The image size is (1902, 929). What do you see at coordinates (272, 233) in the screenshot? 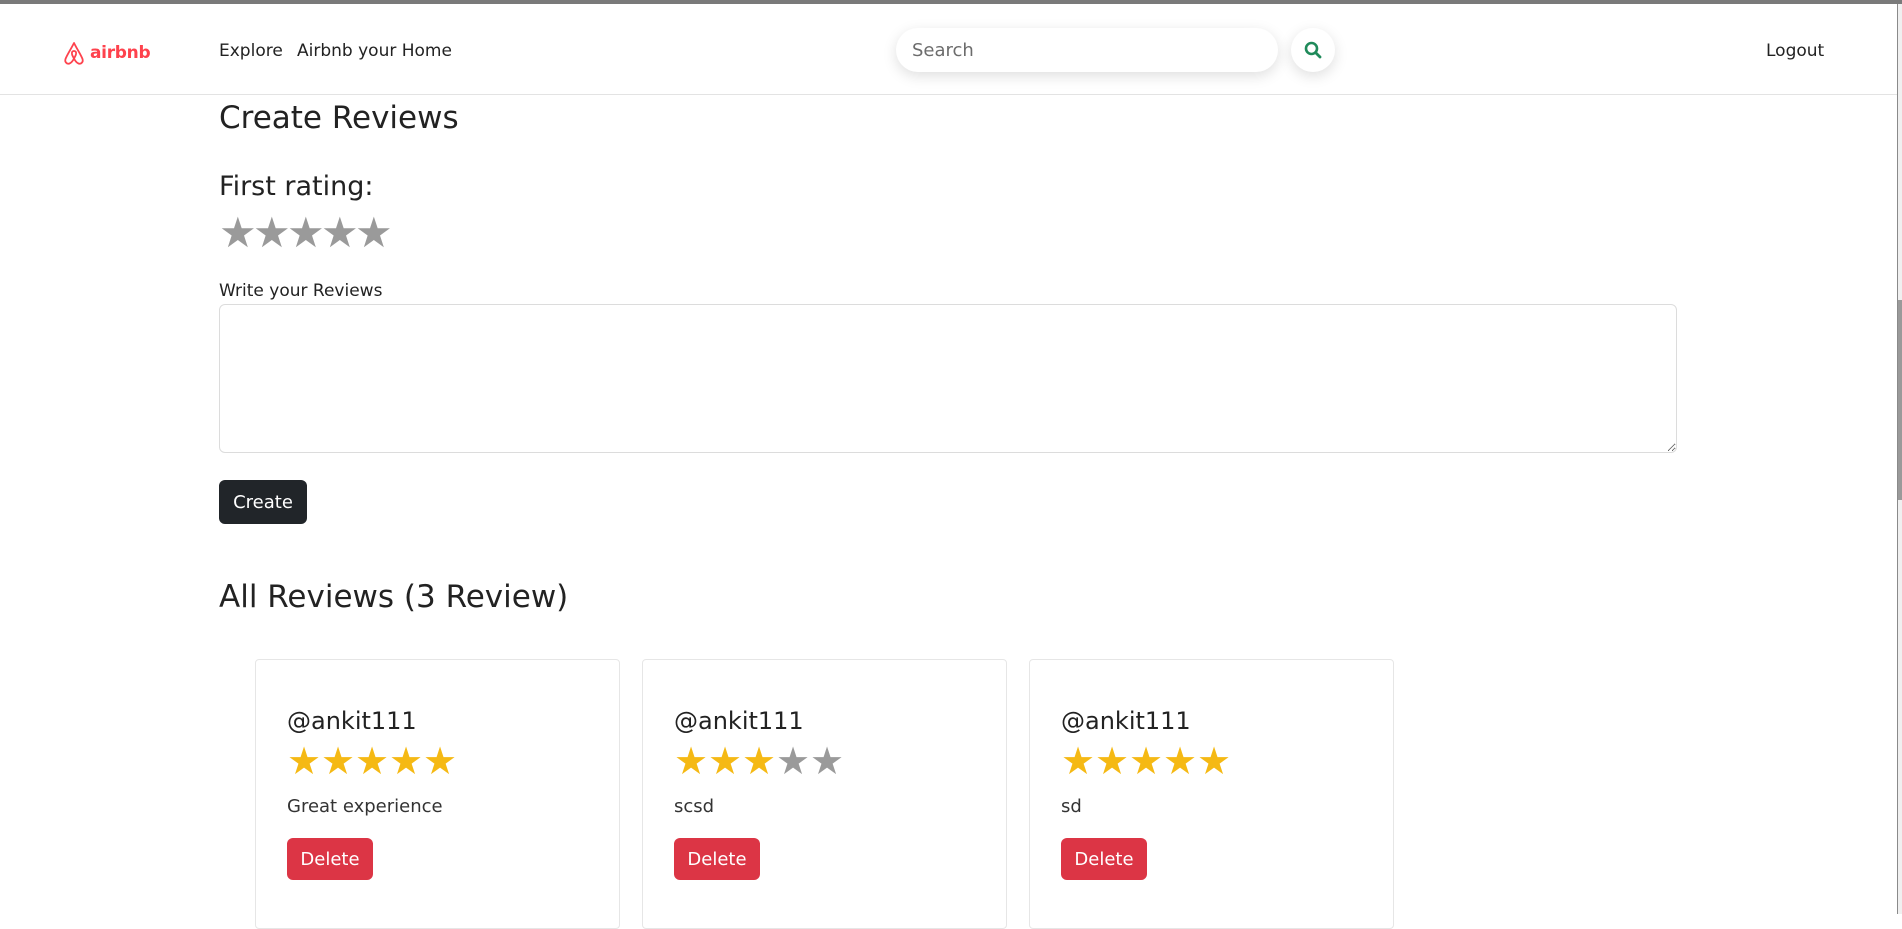
I see `rating-star-2: ★` at bounding box center [272, 233].